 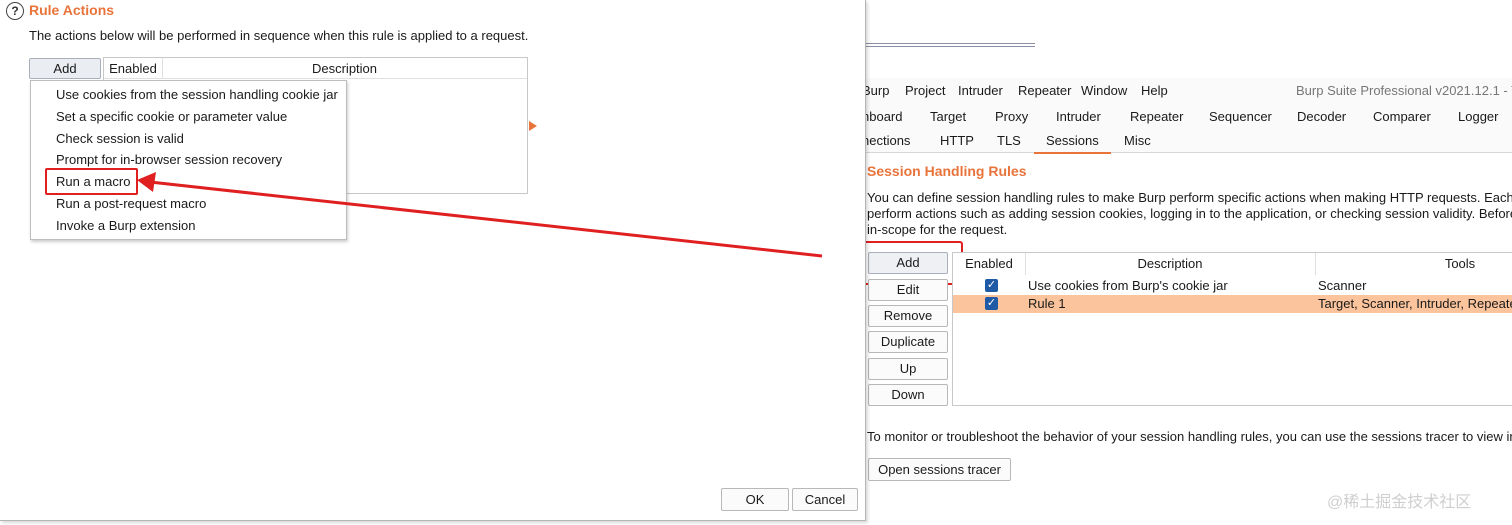 What do you see at coordinates (947, 171) in the screenshot?
I see `section-title: Session Handling Rules` at bounding box center [947, 171].